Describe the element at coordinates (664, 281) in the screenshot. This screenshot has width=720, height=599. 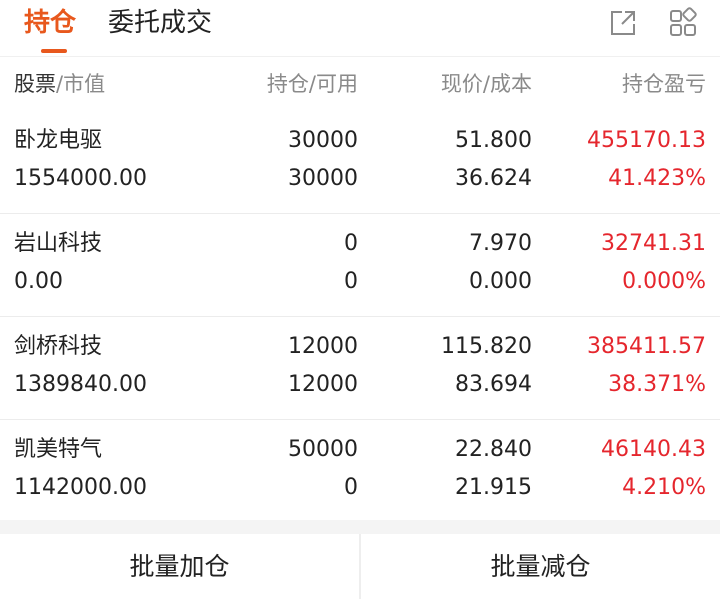
I see `pnl-percent: 0.000%` at that location.